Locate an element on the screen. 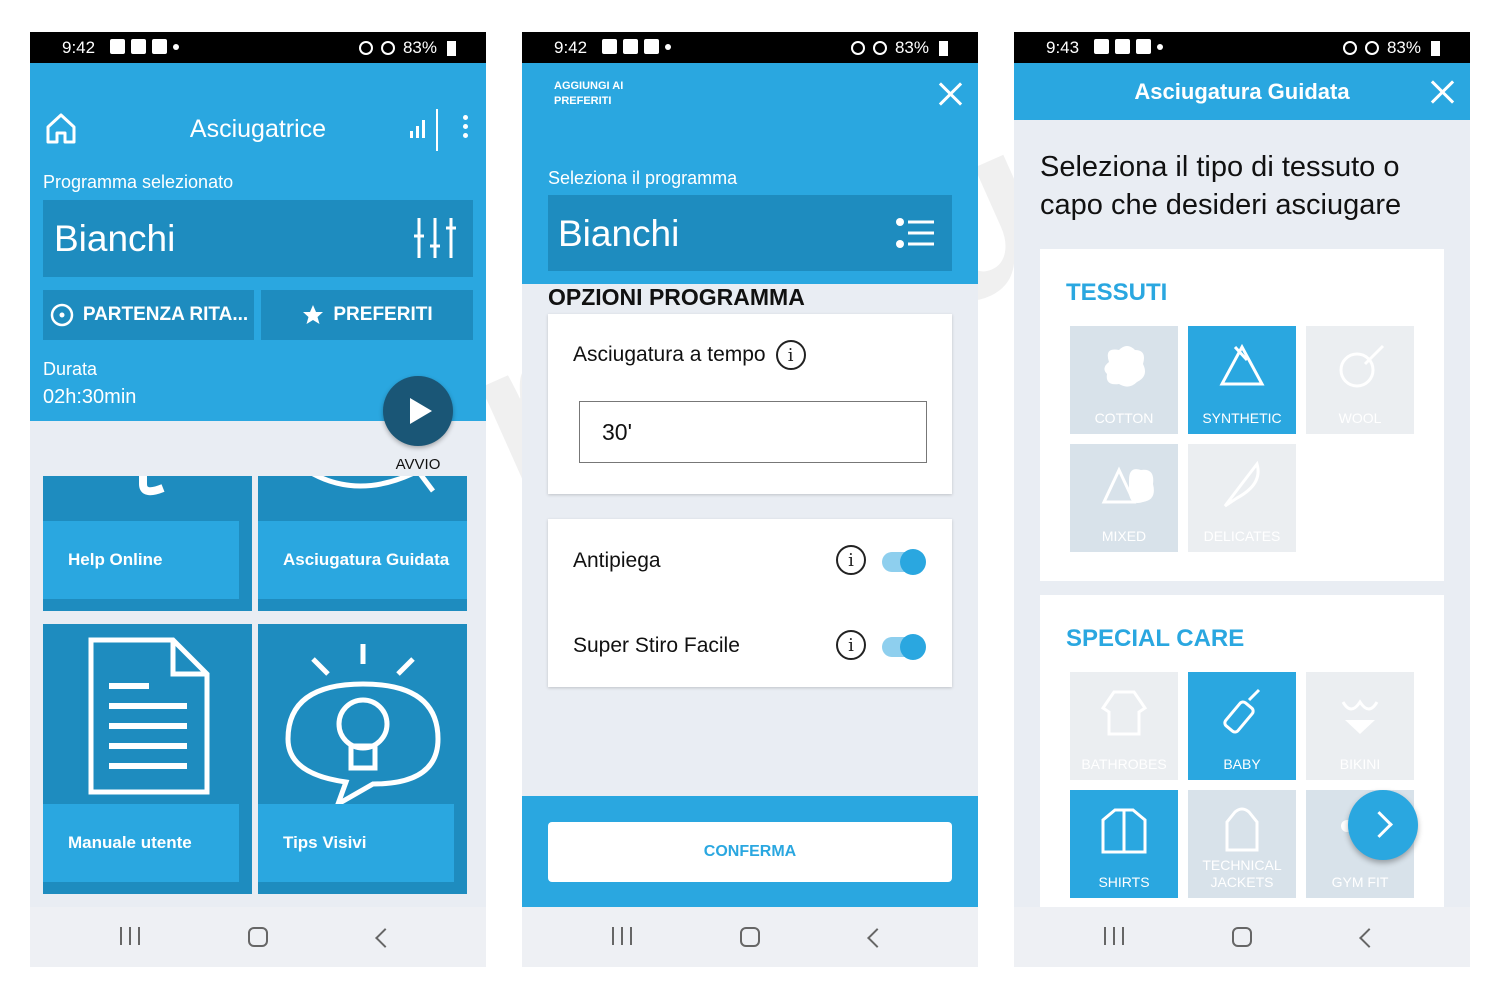 This screenshot has width=1500, height=1000. favorites-button: PREFERITI is located at coordinates (367, 315).